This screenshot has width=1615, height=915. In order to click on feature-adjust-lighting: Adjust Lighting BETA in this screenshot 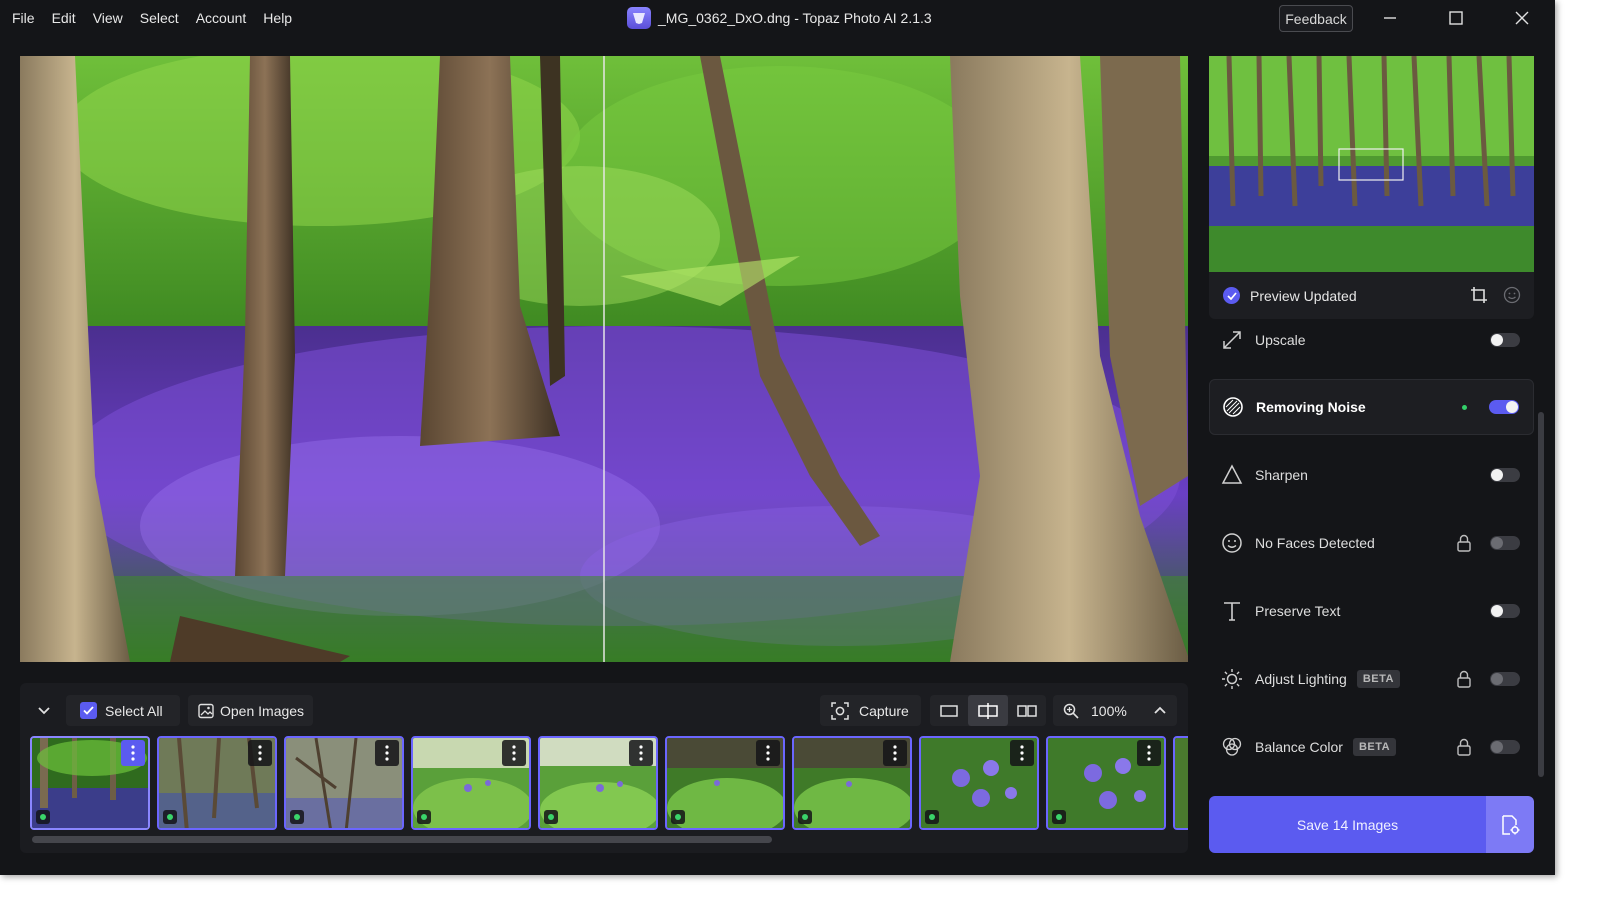, I will do `click(1371, 679)`.